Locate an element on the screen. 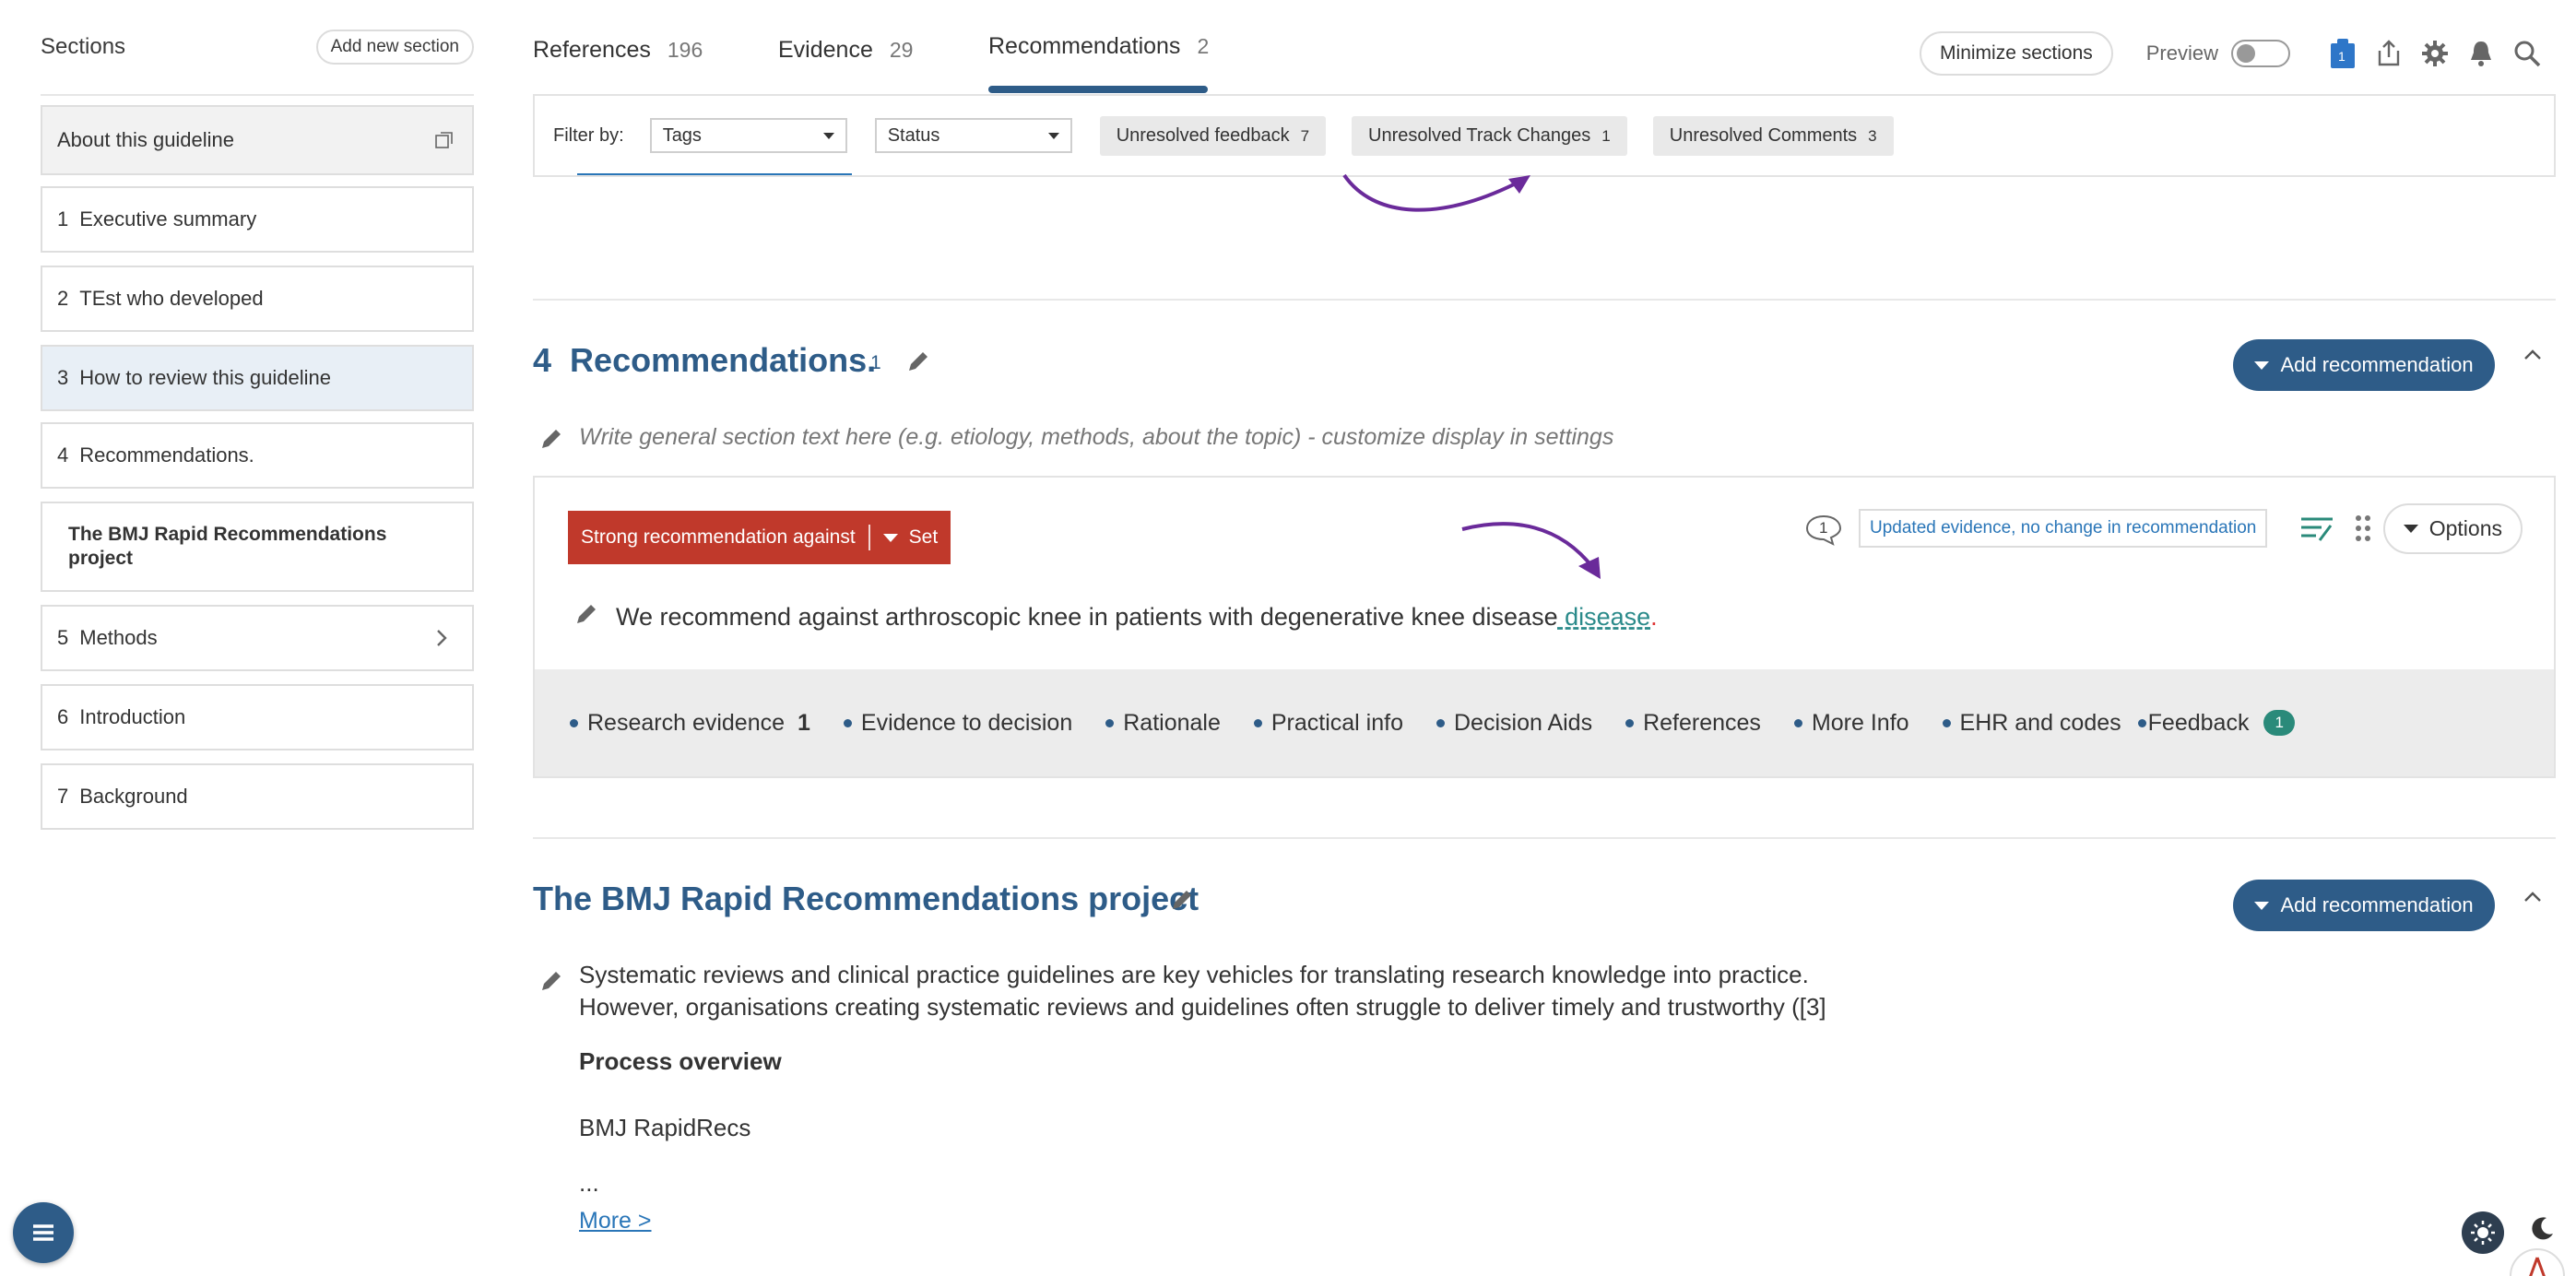 This screenshot has height=1276, width=2576. sidebar-item-methods: 5 Methods is located at coordinates (257, 638).